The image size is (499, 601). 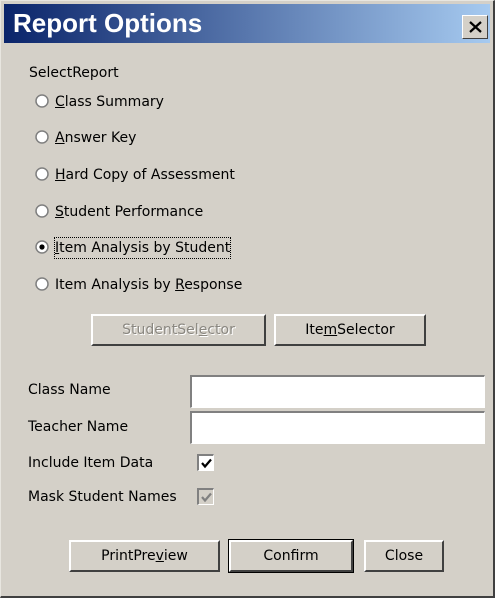 What do you see at coordinates (109, 102) in the screenshot?
I see `radio-label: Class Summary` at bounding box center [109, 102].